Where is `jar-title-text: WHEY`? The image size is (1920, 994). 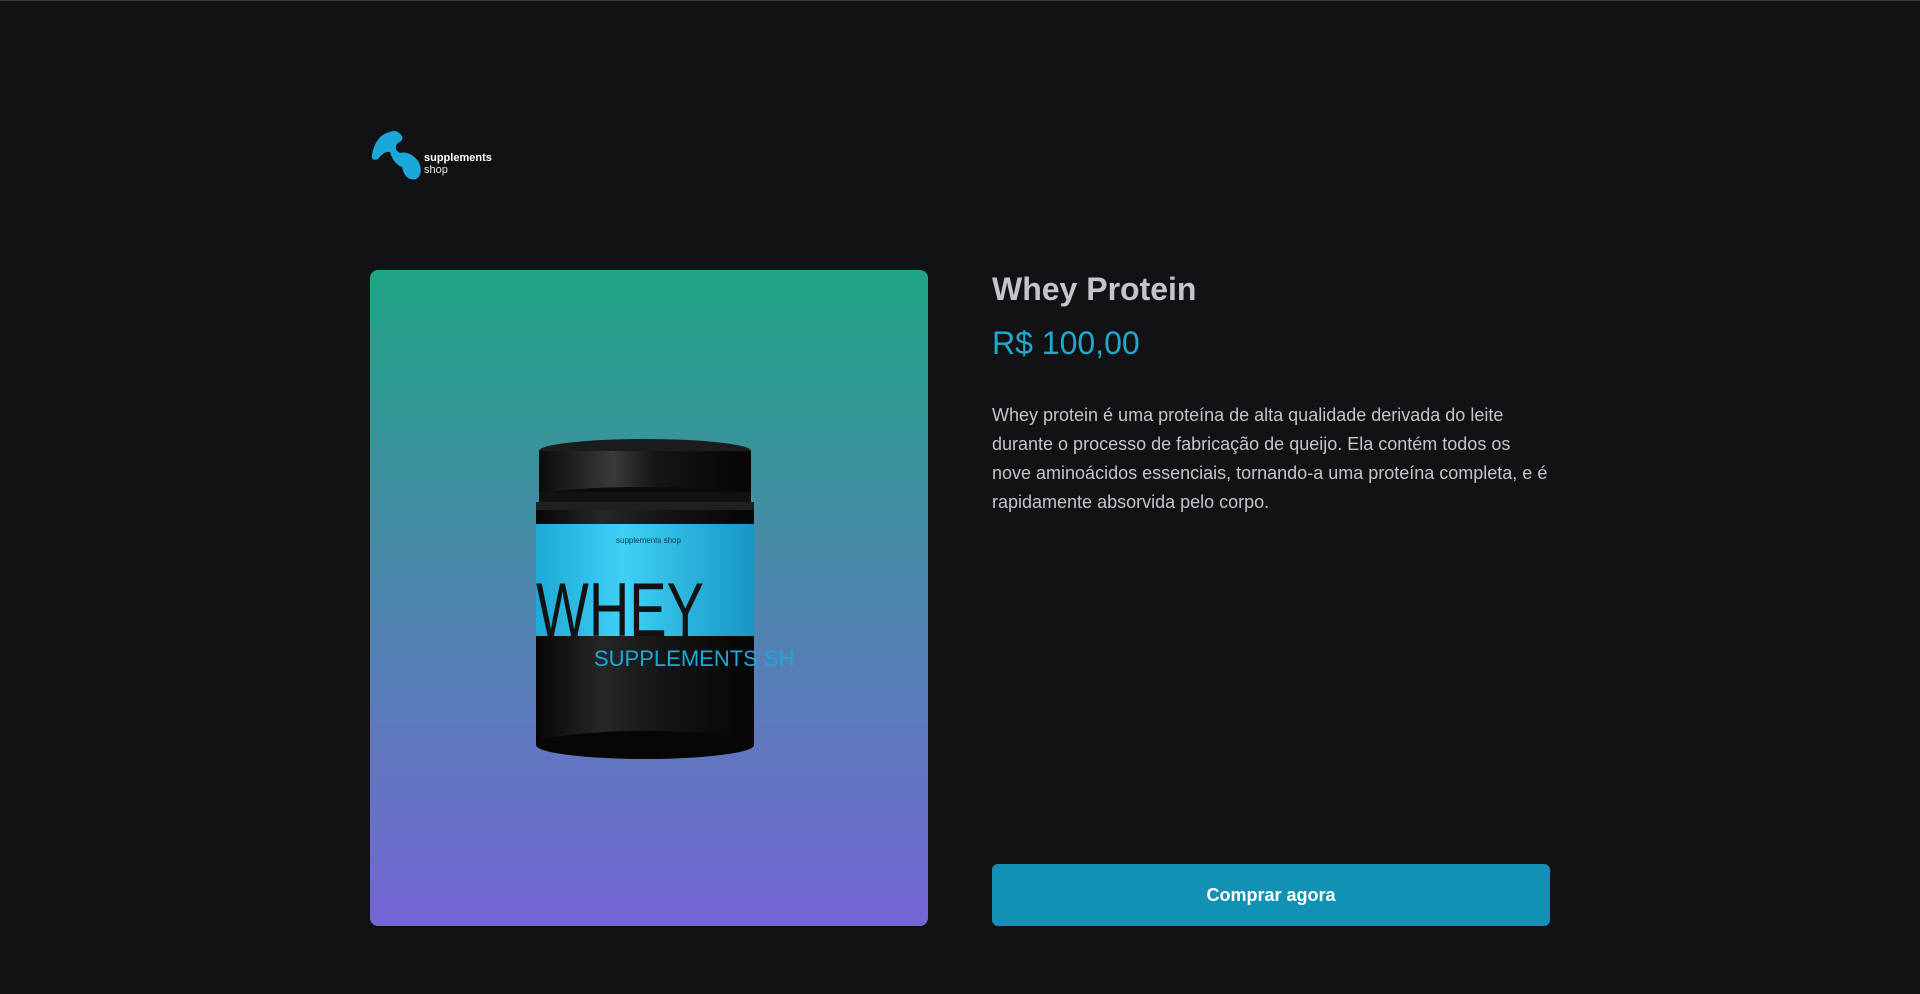
jar-title-text: WHEY is located at coordinates (620, 610).